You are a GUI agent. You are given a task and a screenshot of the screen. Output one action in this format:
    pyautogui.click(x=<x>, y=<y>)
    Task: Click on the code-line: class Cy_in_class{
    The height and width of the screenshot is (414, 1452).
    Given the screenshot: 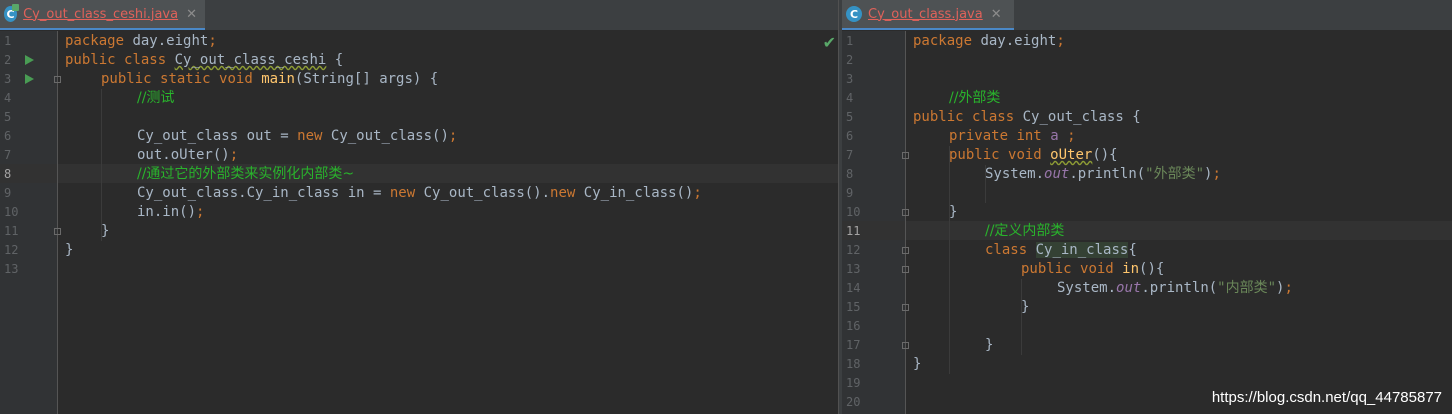 What is the action you would take?
    pyautogui.click(x=1061, y=250)
    